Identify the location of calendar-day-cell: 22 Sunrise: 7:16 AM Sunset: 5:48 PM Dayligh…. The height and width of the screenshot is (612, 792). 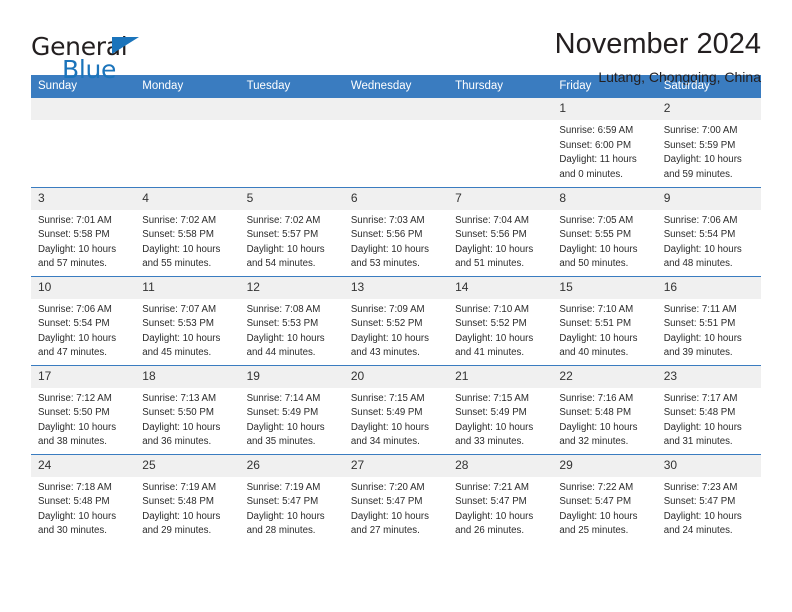
(604, 409).